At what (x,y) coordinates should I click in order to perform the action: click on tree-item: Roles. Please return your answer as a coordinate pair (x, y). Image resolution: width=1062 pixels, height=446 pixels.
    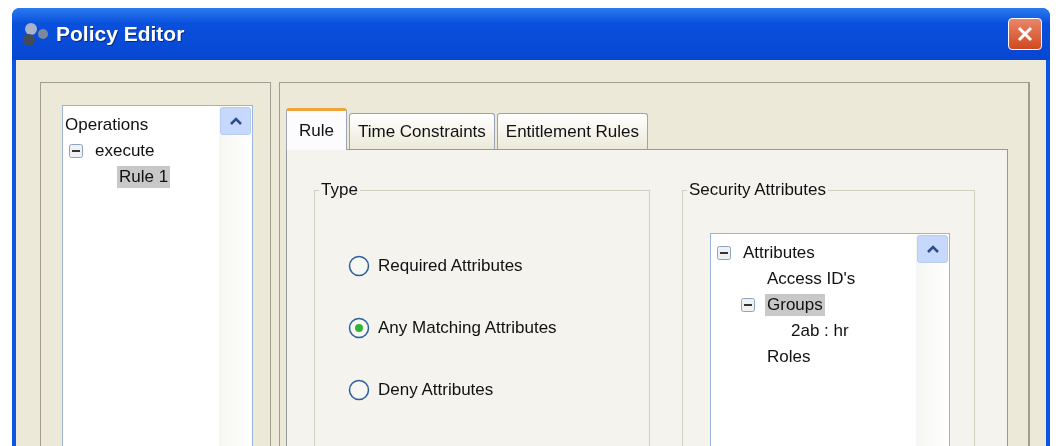
    Looking at the image, I should click on (789, 357).